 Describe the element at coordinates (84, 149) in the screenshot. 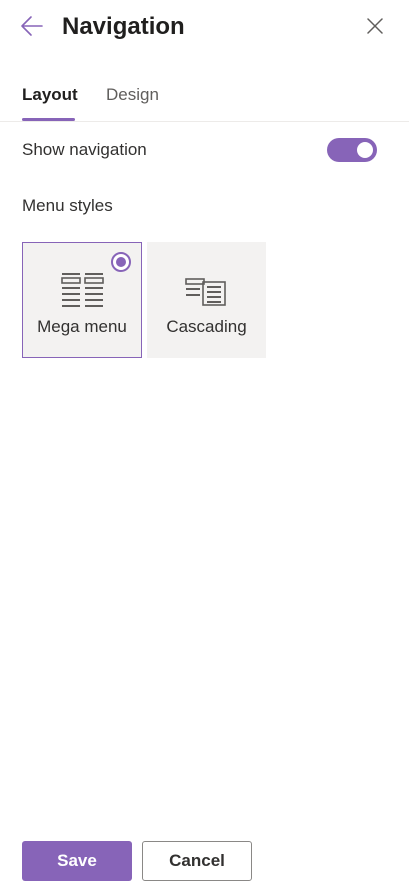

I see `show-navigation-label: Show navigation` at that location.